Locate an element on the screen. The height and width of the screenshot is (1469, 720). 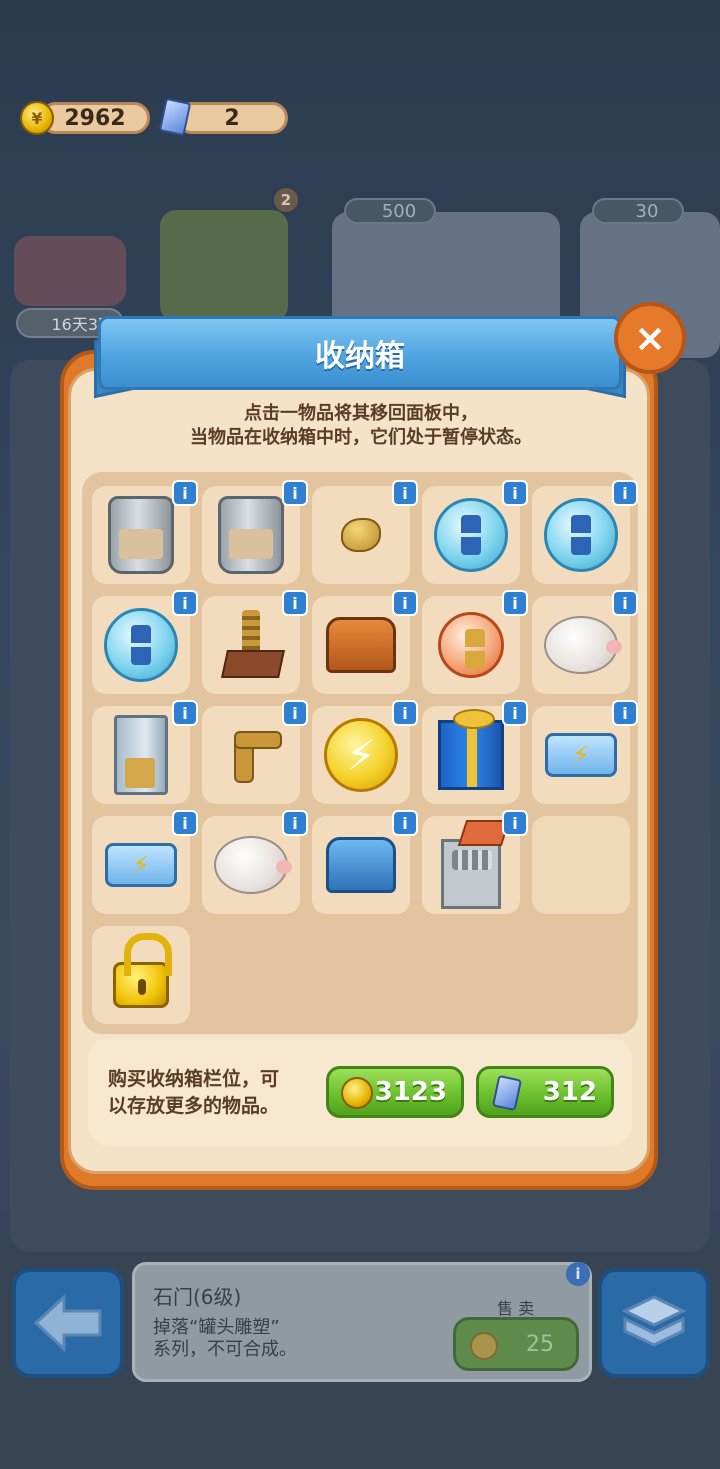
item-info-card: 石门(6级) 掉落“罐头雕塑” 系列，不可合成。 售 卖 25 is located at coordinates (362, 1322).